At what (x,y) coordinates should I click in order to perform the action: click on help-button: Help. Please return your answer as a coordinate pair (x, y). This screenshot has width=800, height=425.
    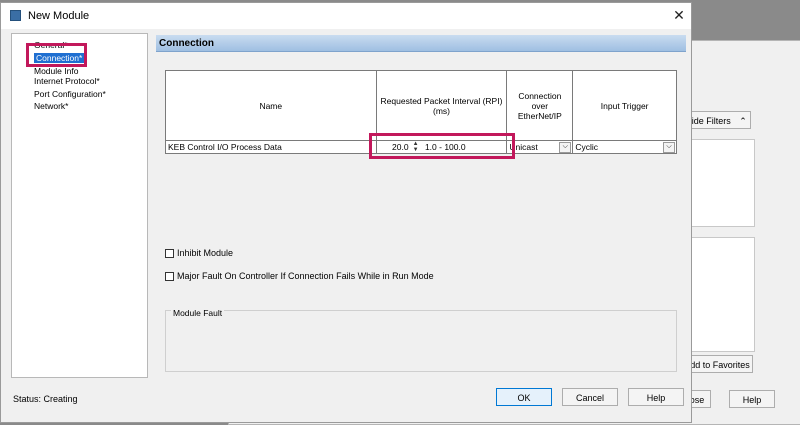
    Looking at the image, I should click on (656, 397).